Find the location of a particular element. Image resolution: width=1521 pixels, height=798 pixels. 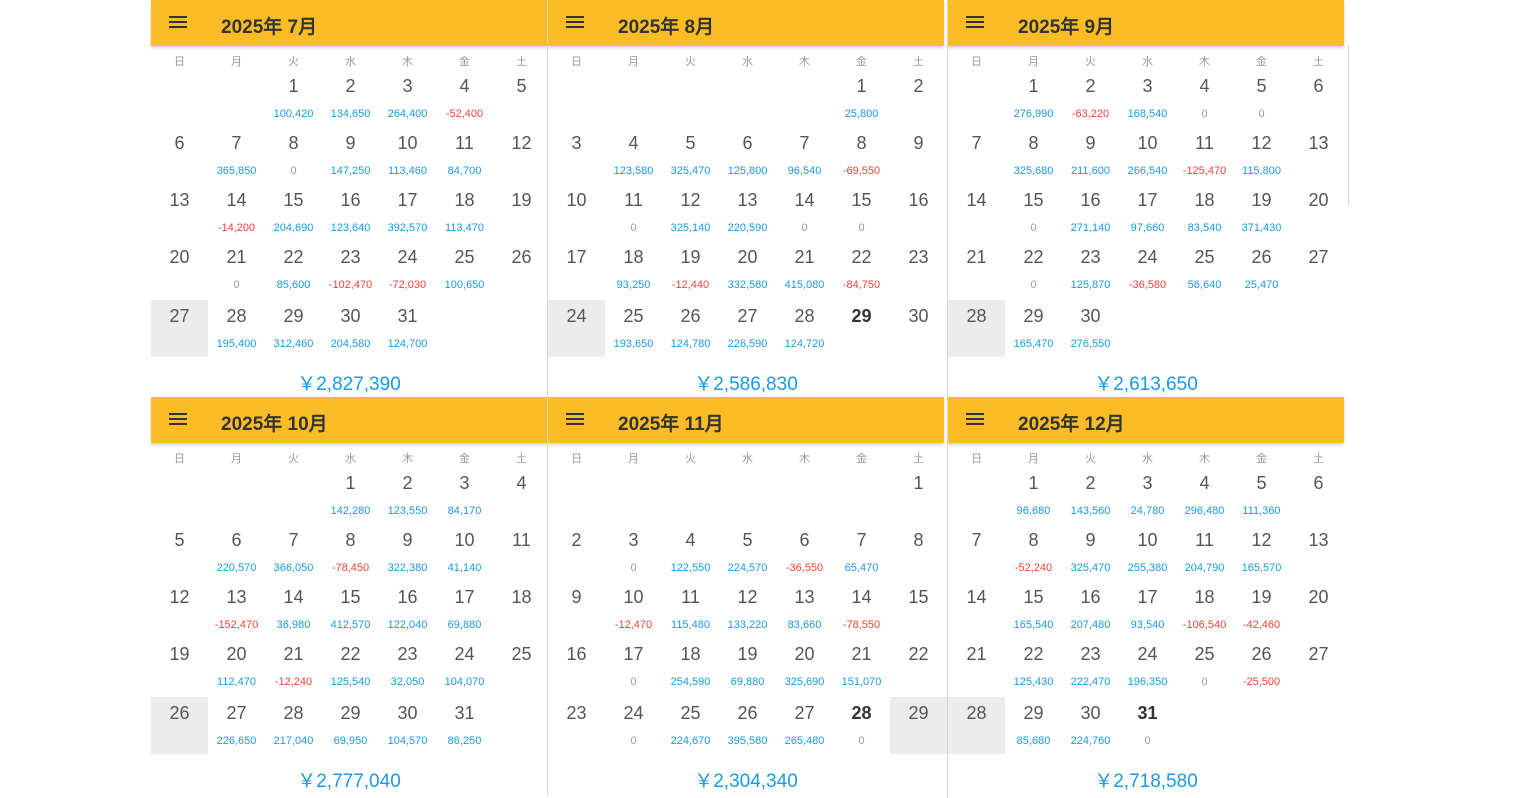

day-cell: 30 224,760 is located at coordinates (1090, 725).